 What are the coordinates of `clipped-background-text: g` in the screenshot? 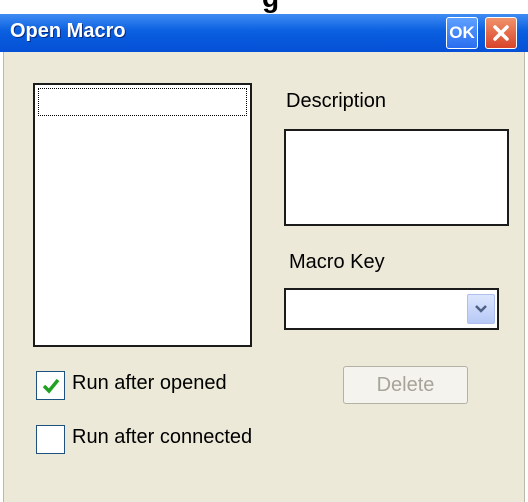 It's located at (270, 7).